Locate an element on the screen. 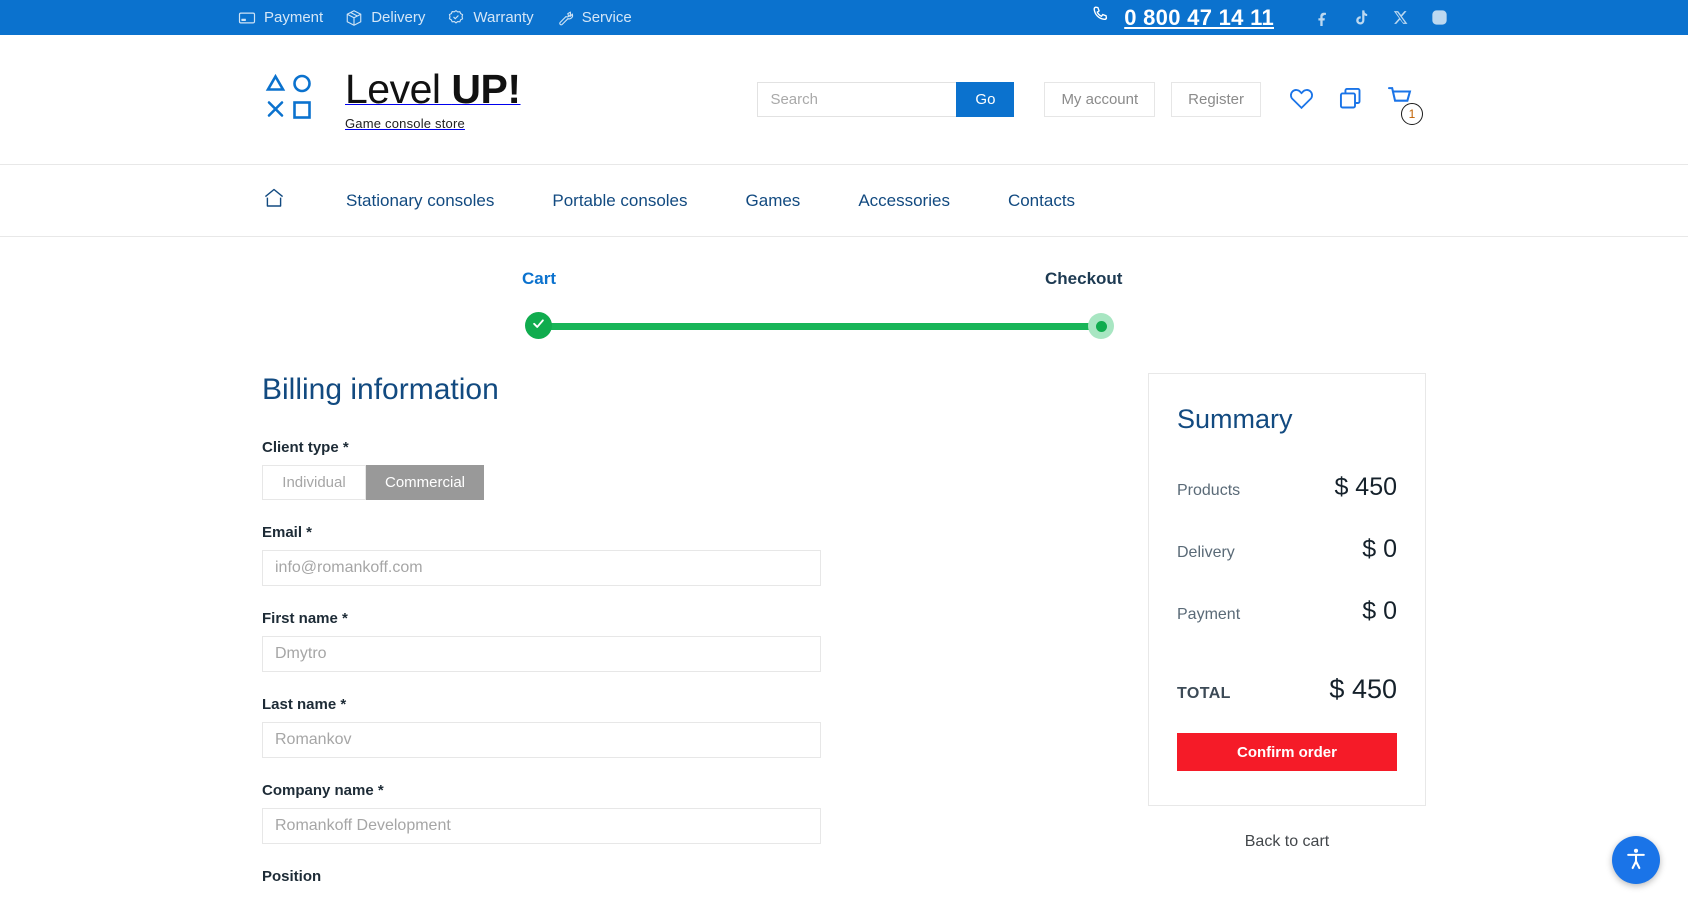 Image resolution: width=1688 pixels, height=910 pixels. first-name-field-group: First name * is located at coordinates (681, 641).